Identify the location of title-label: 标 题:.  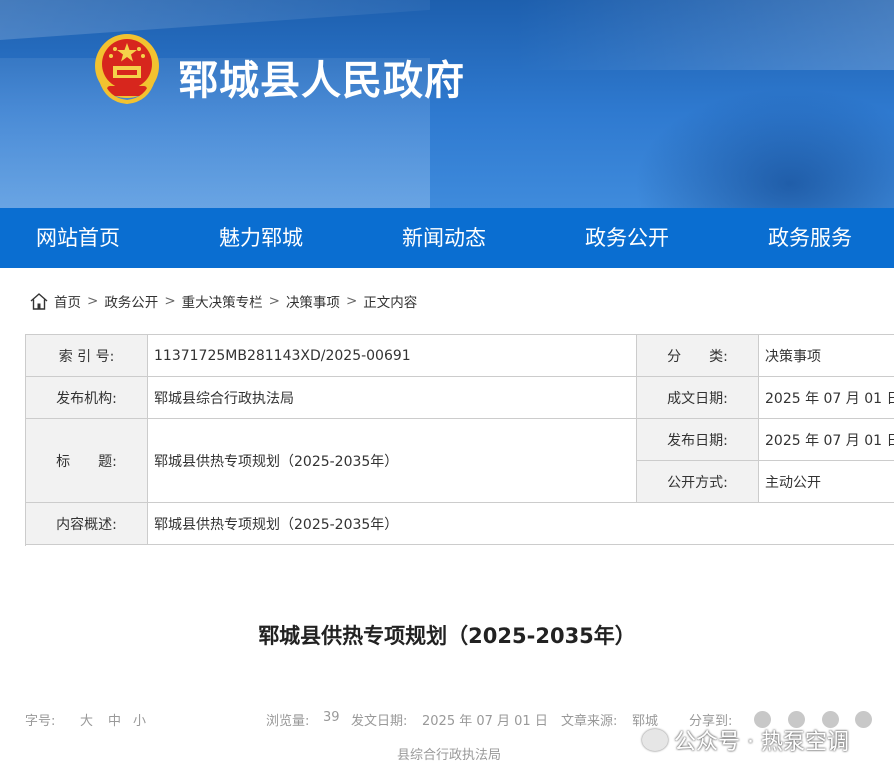
(87, 461).